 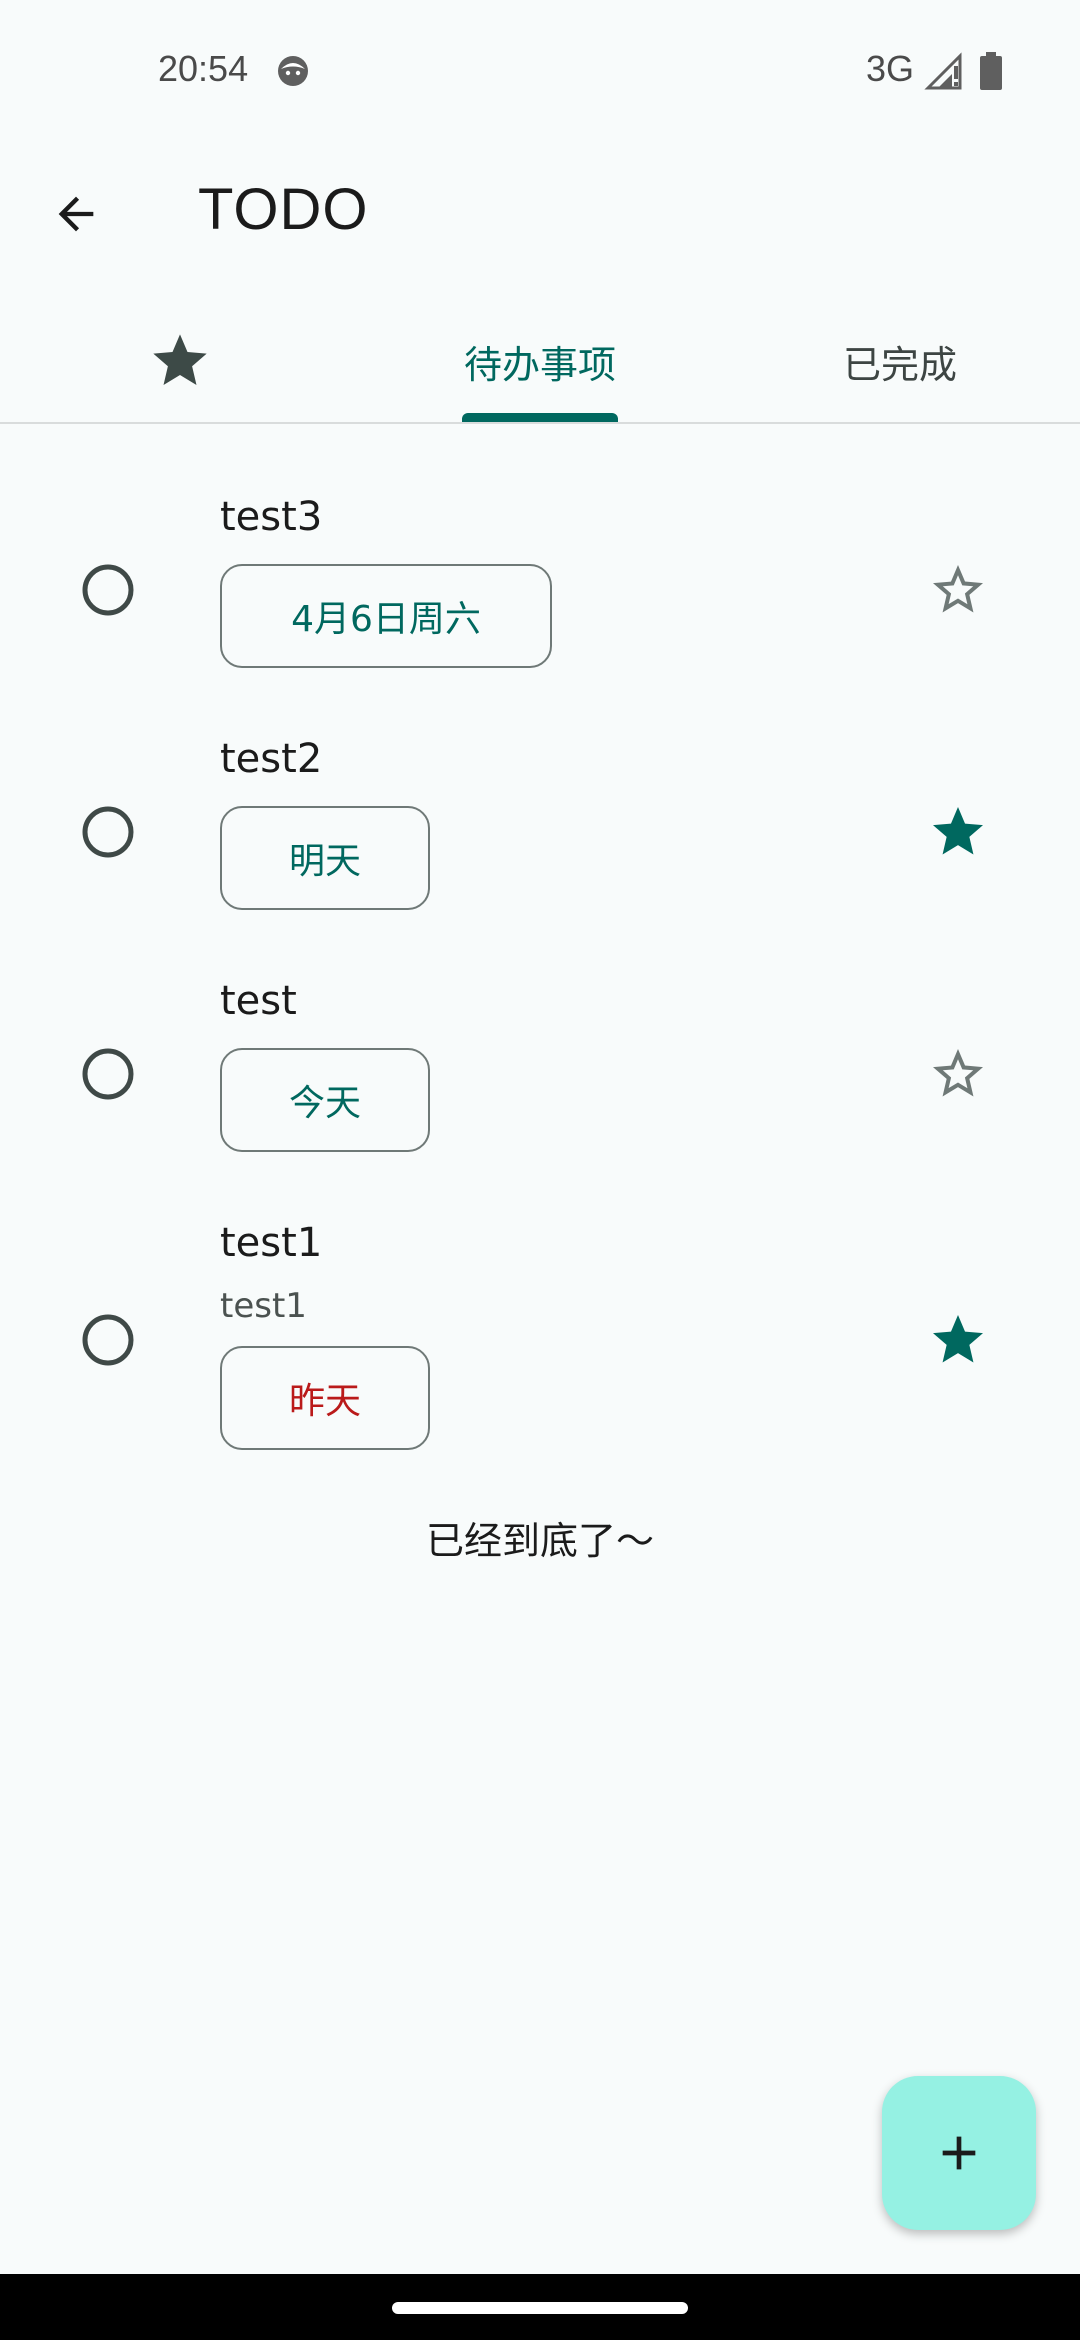 I want to click on star-icon, so click(x=180, y=359).